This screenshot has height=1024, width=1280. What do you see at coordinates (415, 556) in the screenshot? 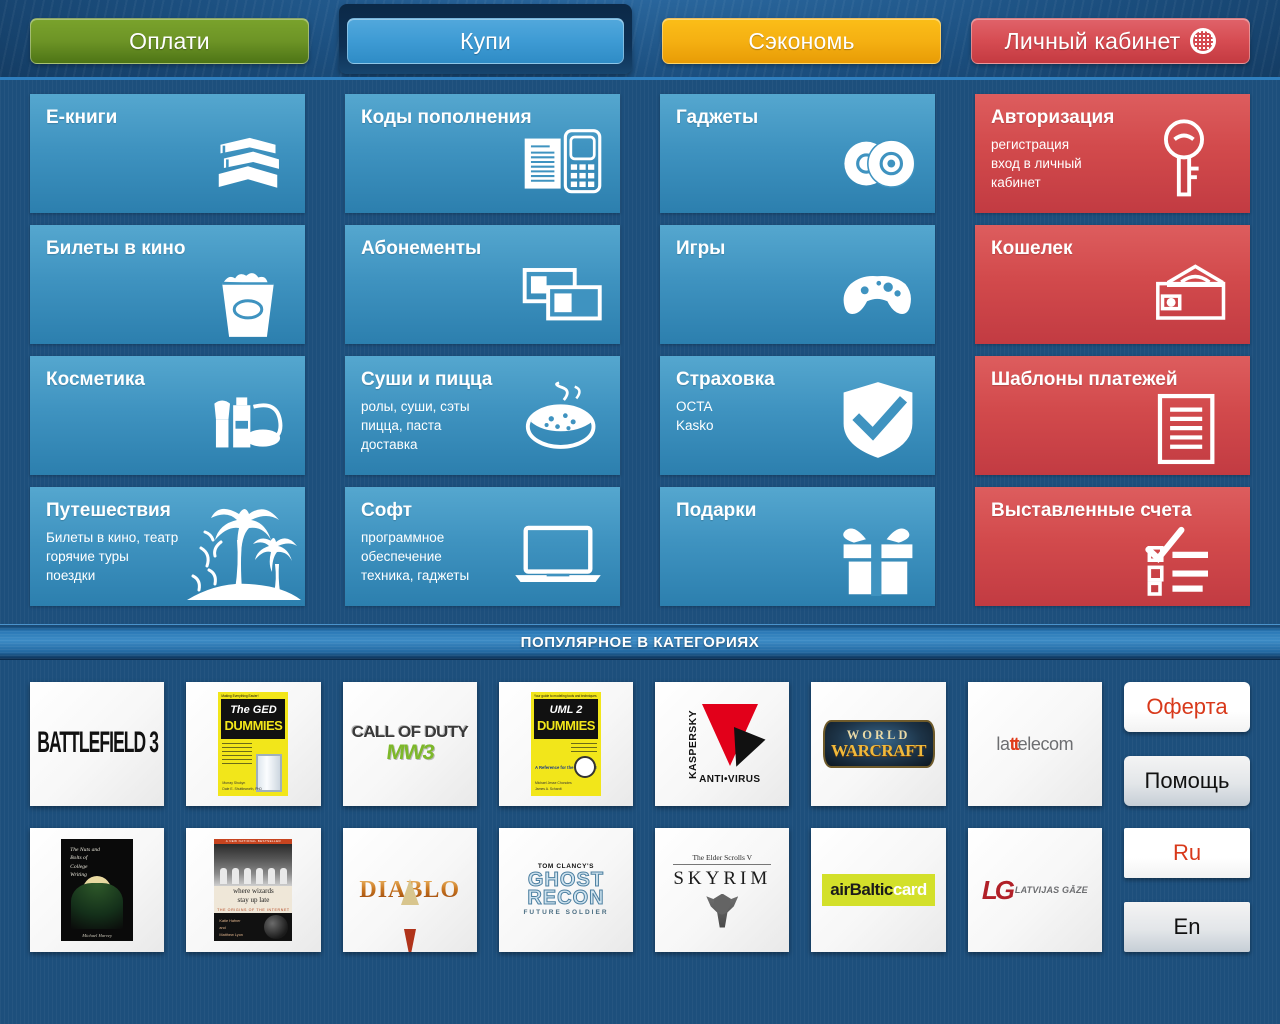
I see `tile-subtitle: программное обеспечение техника, гаджеты` at bounding box center [415, 556].